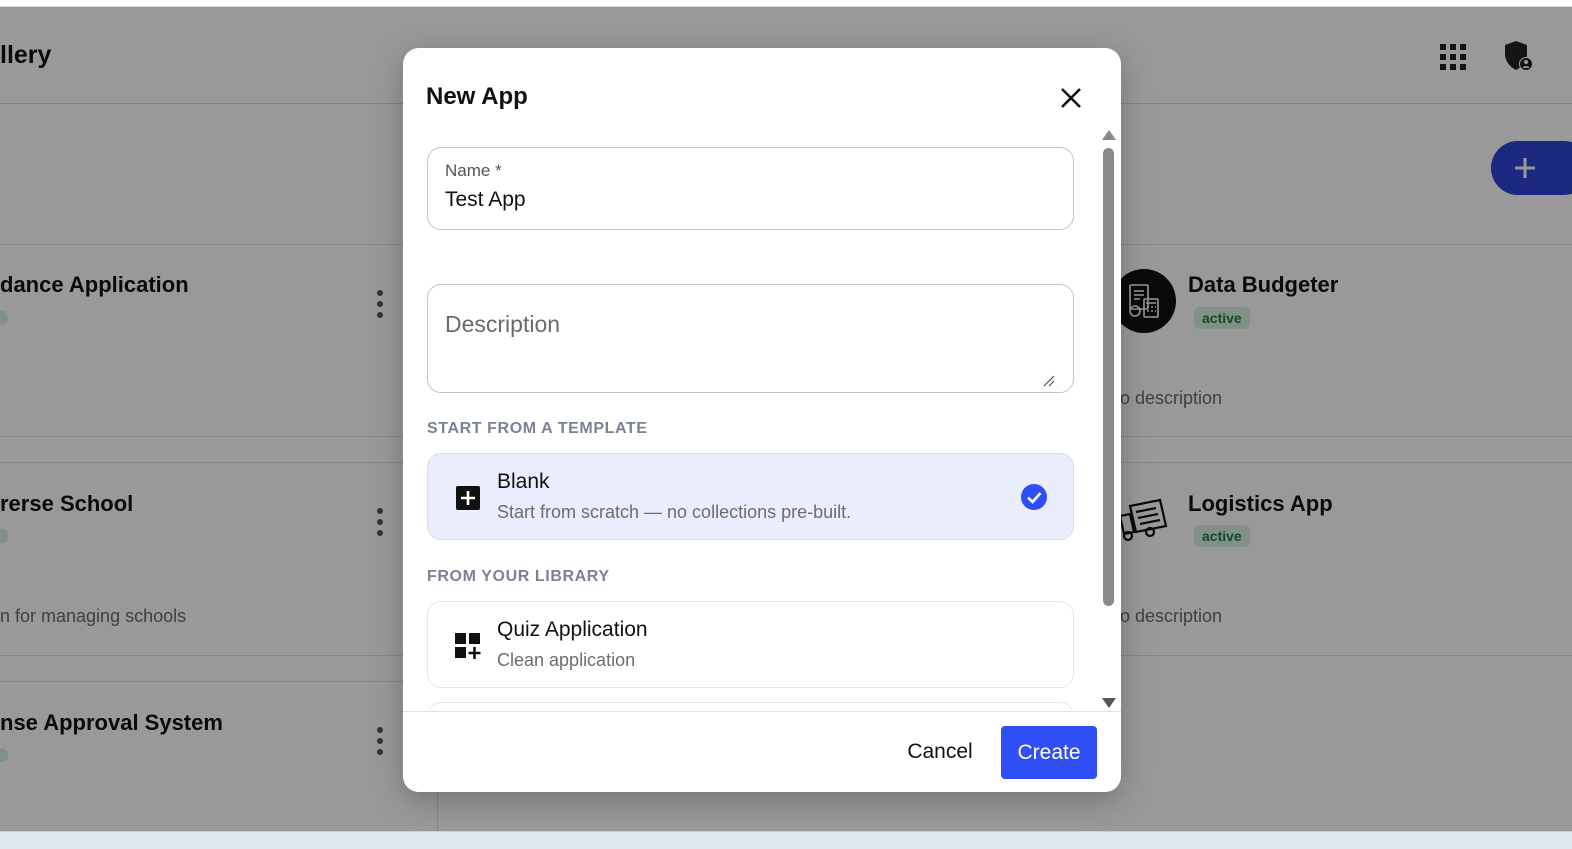  I want to click on dialog-title: New App, so click(477, 96).